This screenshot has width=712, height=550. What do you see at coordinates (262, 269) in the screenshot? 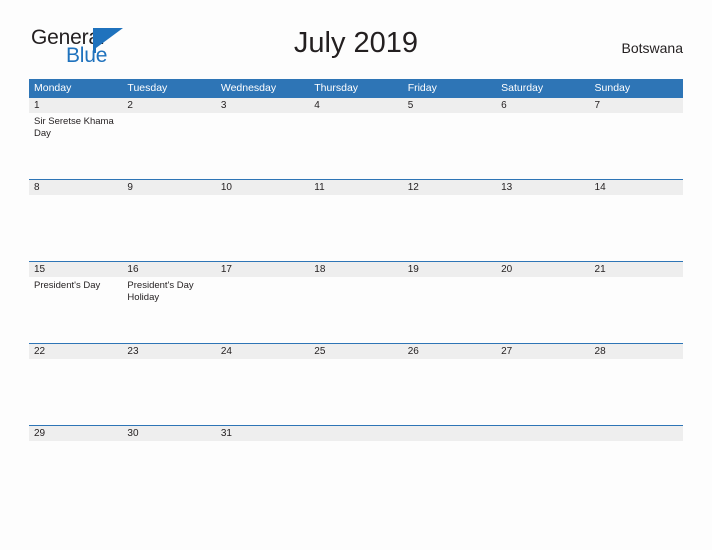
I see `day-number-17: 17` at bounding box center [262, 269].